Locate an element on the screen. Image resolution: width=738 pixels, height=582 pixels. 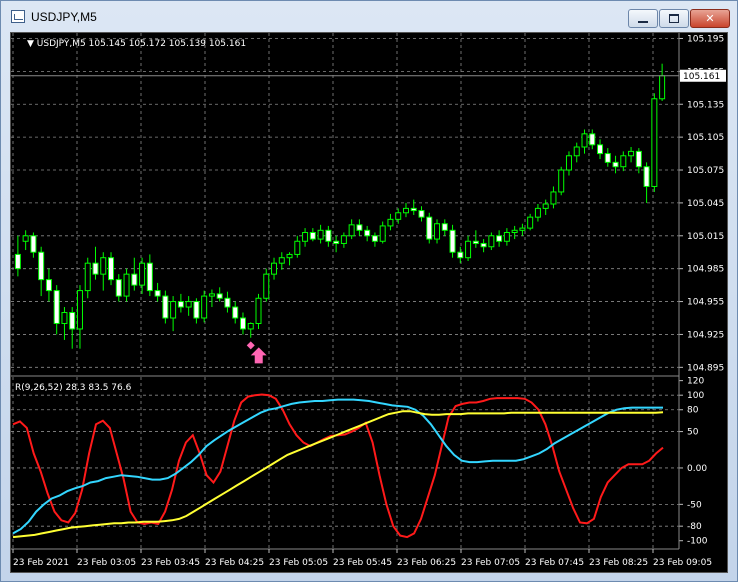
indicator-tick-label: 0.00 is located at coordinates (697, 469).